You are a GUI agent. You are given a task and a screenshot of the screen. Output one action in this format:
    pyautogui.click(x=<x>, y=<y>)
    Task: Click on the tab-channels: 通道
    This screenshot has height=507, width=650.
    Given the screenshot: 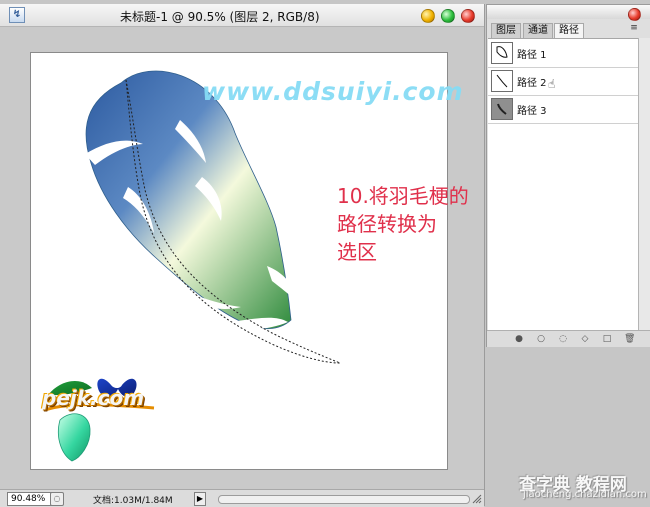 What is the action you would take?
    pyautogui.click(x=538, y=30)
    